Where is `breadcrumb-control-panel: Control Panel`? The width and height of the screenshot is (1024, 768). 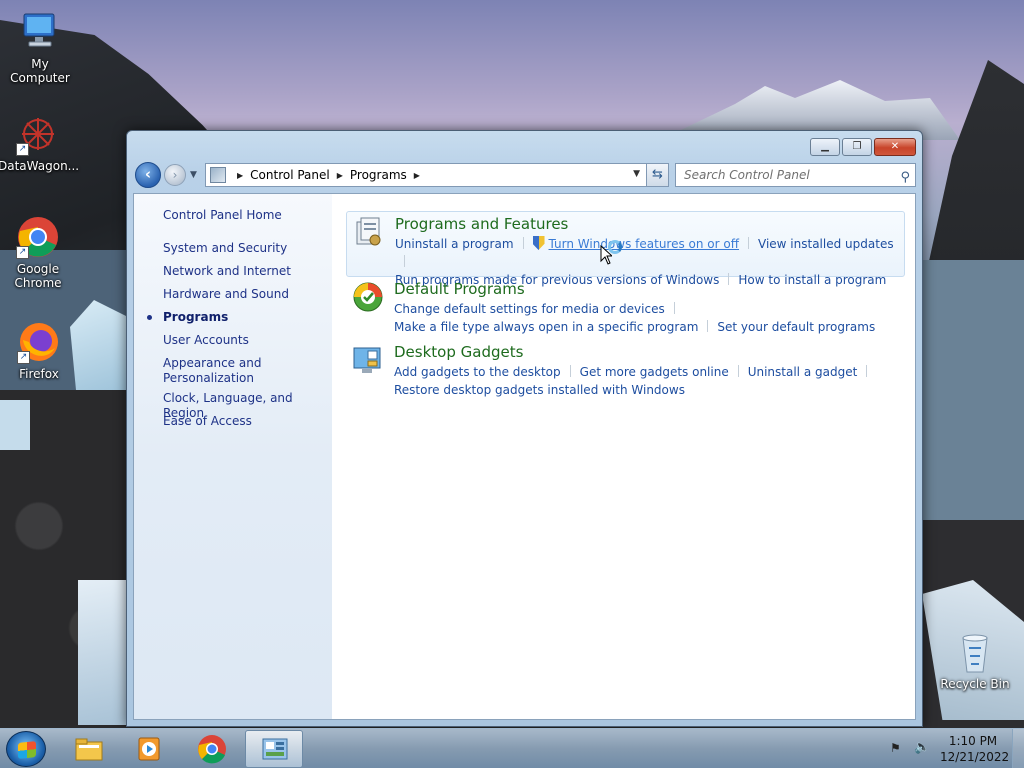 breadcrumb-control-panel: Control Panel is located at coordinates (290, 175).